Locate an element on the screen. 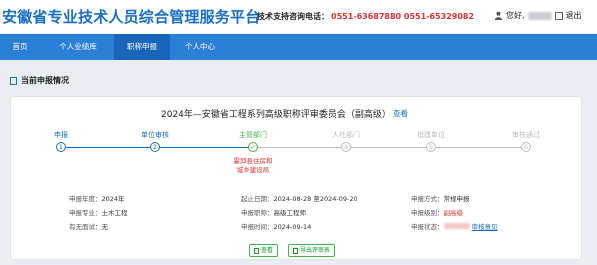 The width and height of the screenshot is (597, 265). step-circle-1: 1 is located at coordinates (61, 147).